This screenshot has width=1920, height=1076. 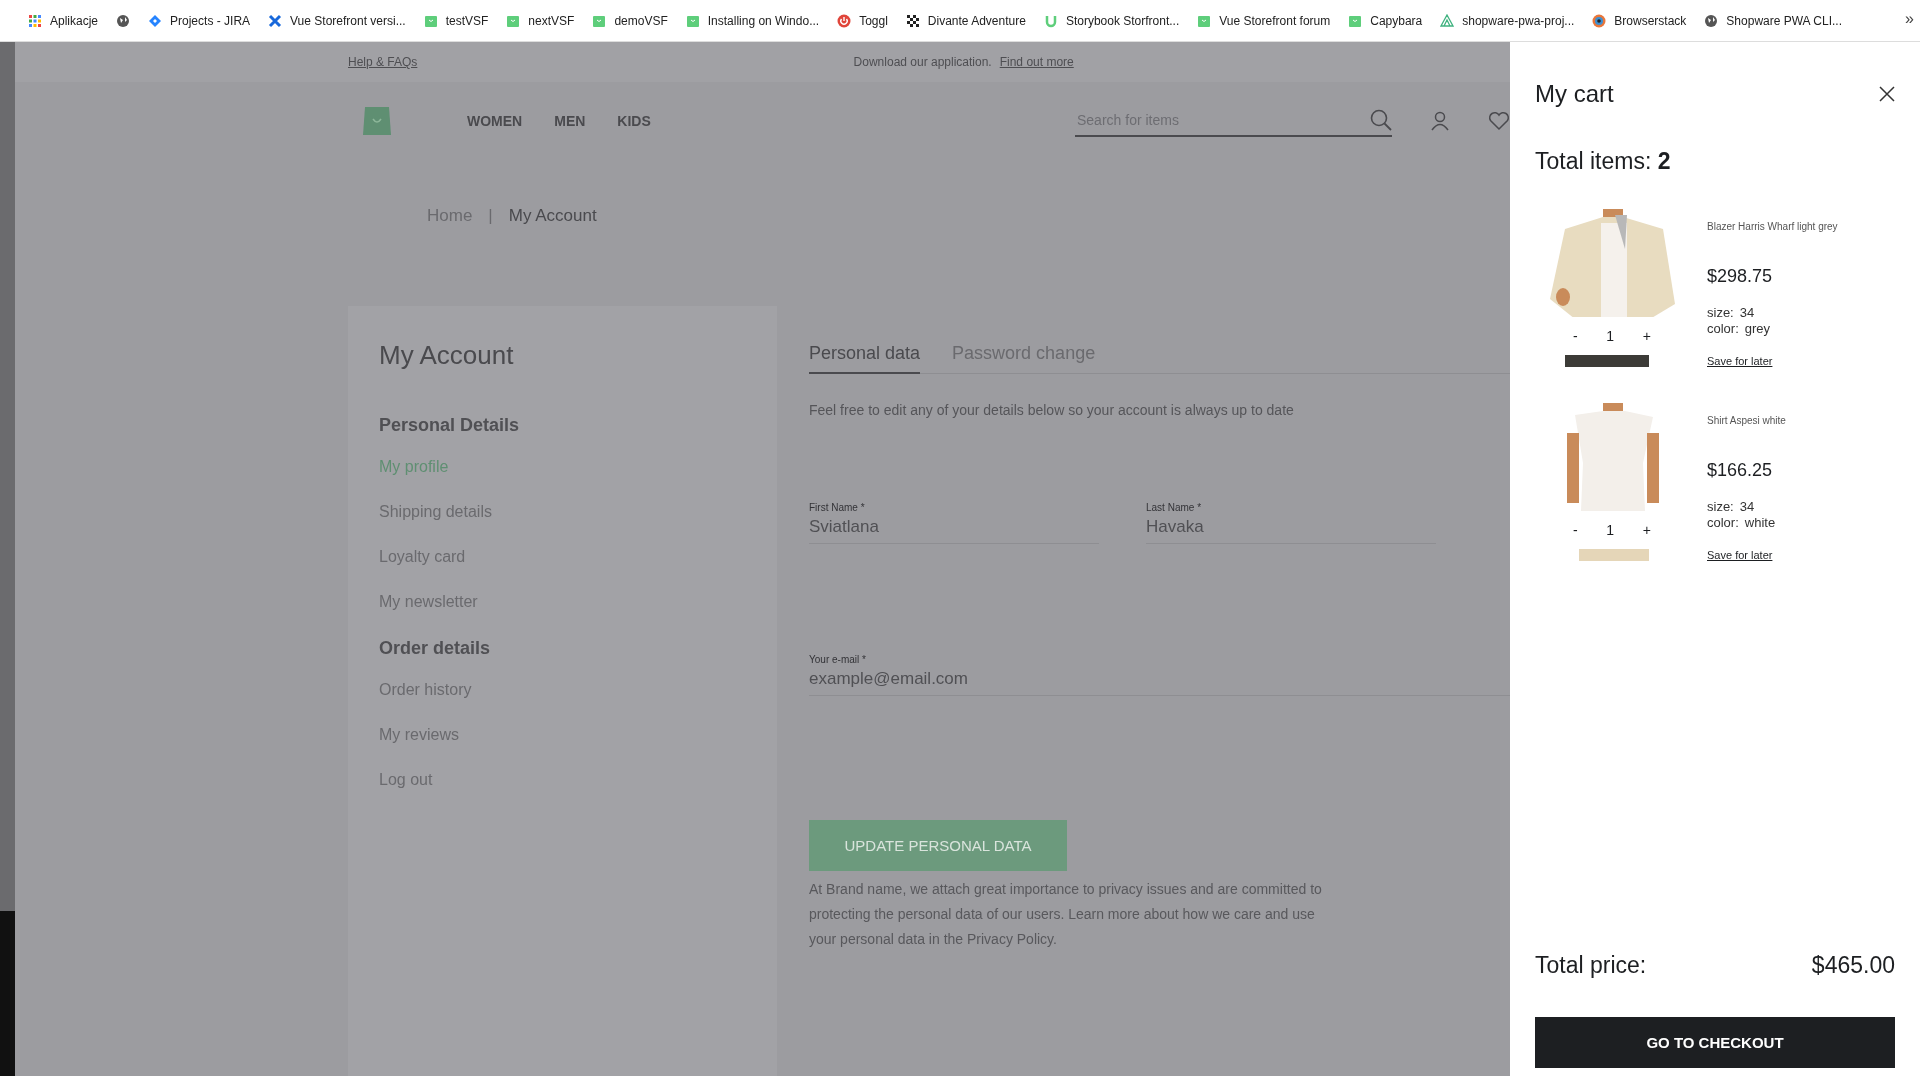 What do you see at coordinates (435, 648) in the screenshot?
I see `sidebar-heading: Order details` at bounding box center [435, 648].